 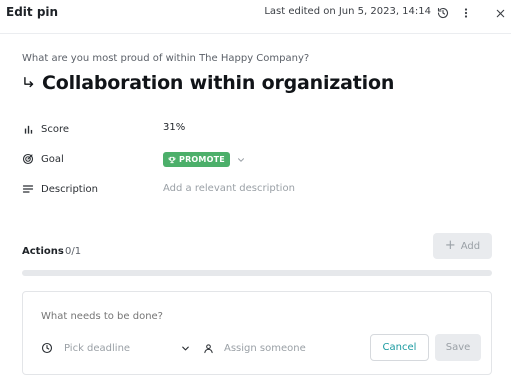 I want to click on goal-label: Goal, so click(x=52, y=159).